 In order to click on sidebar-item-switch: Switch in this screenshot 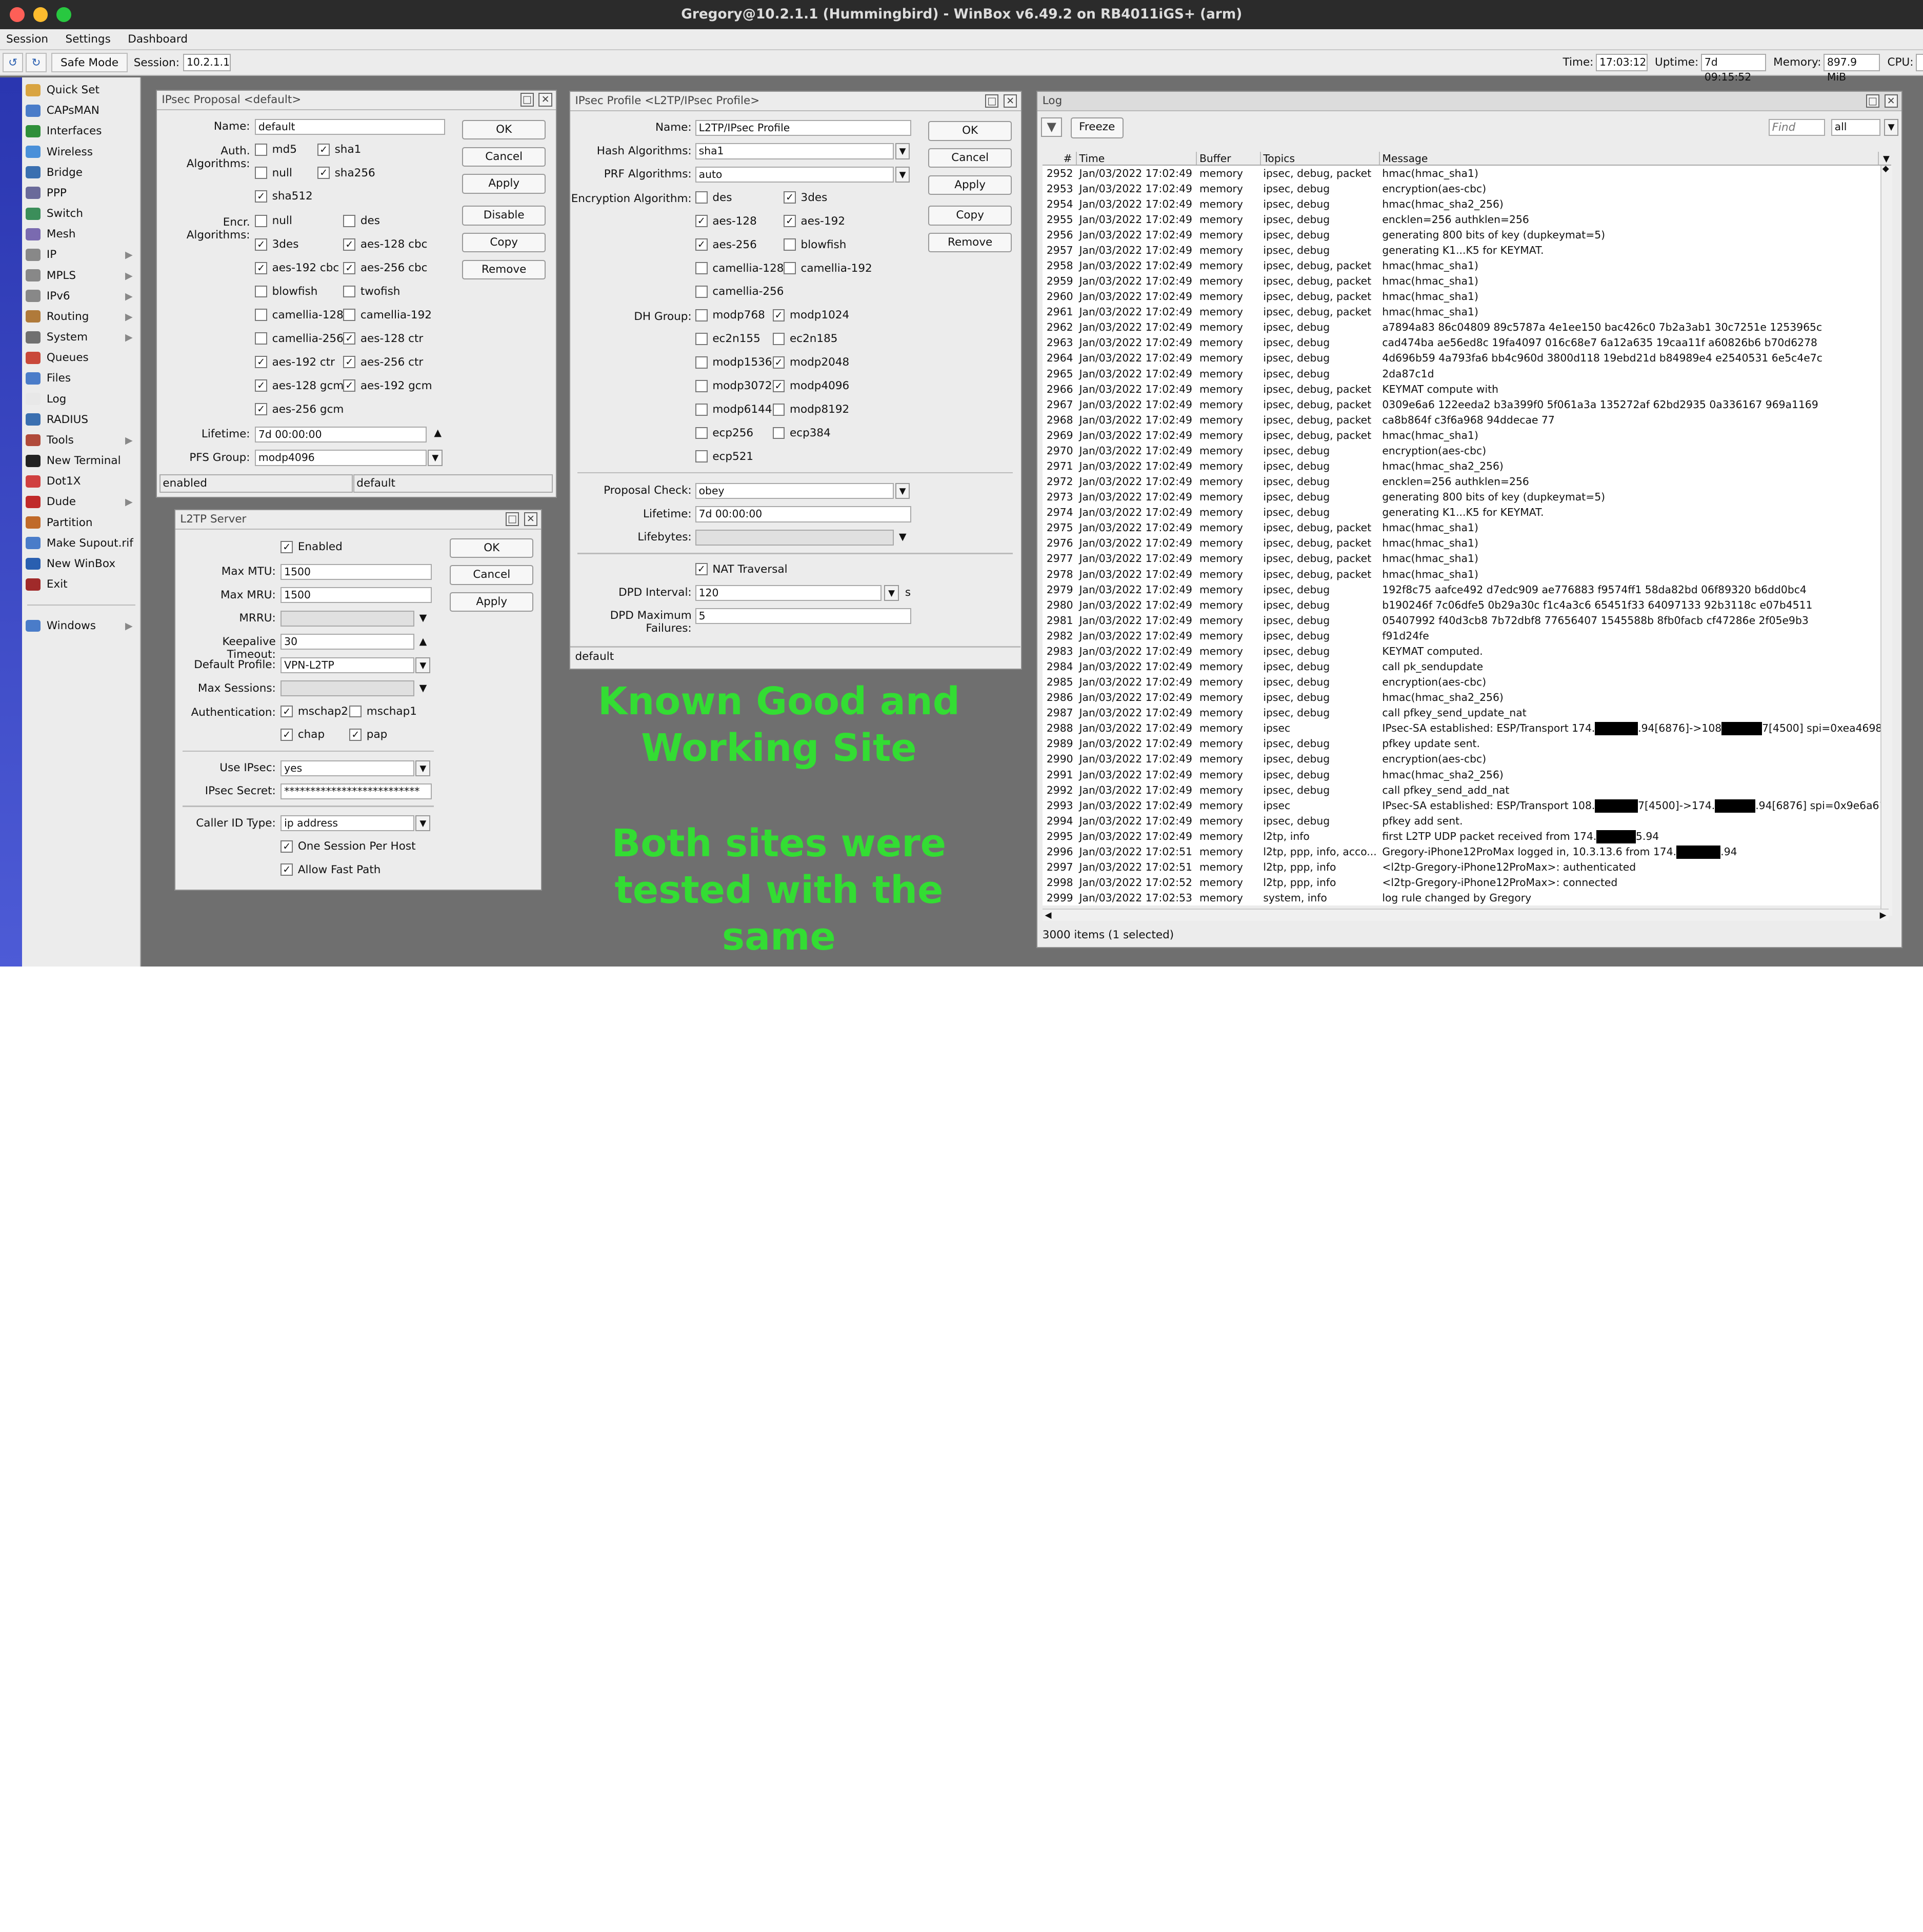, I will do `click(81, 214)`.